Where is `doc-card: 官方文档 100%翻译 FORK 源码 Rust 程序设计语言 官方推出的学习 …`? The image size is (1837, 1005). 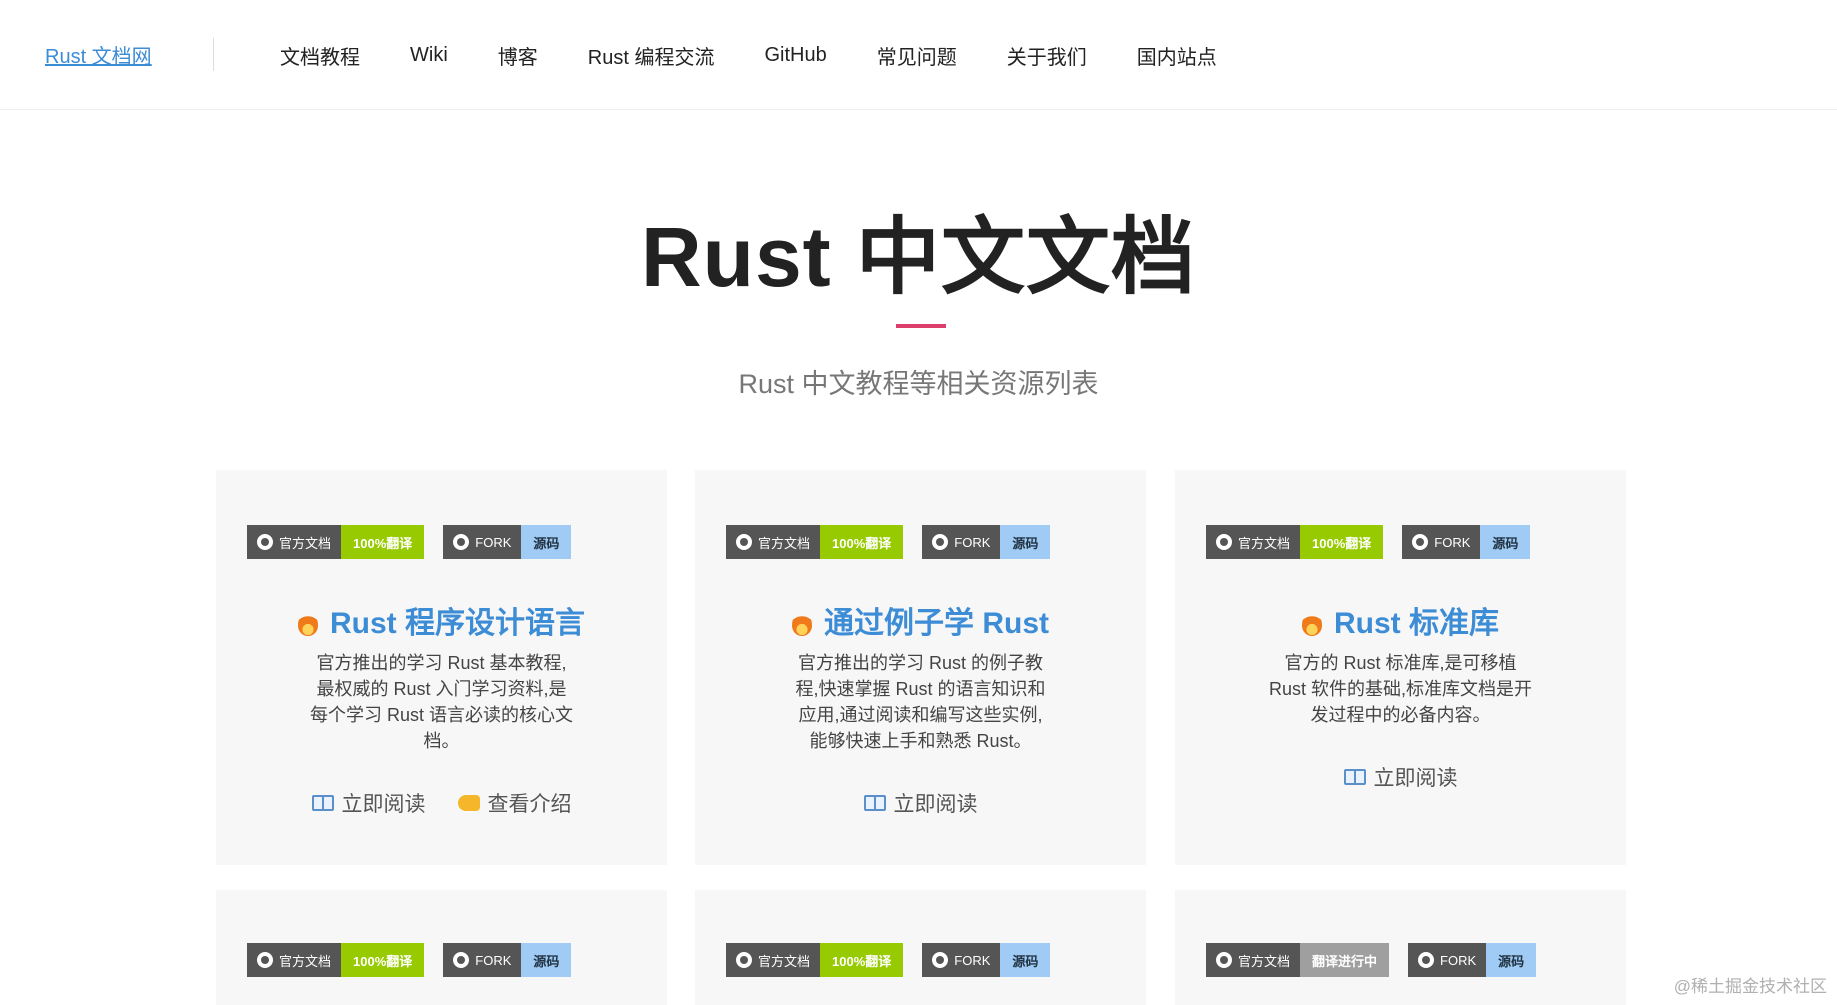 doc-card: 官方文档 100%翻译 FORK 源码 Rust 程序设计语言 官方推出的学习 … is located at coordinates (441, 667).